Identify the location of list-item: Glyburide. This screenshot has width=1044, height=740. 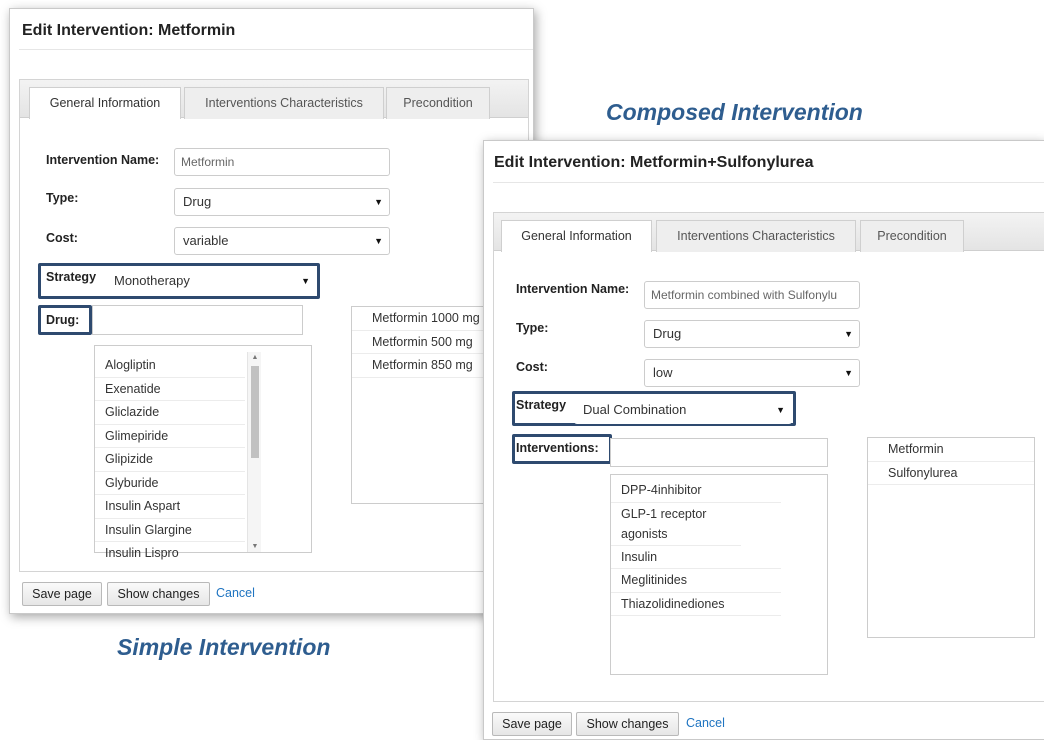
(170, 483).